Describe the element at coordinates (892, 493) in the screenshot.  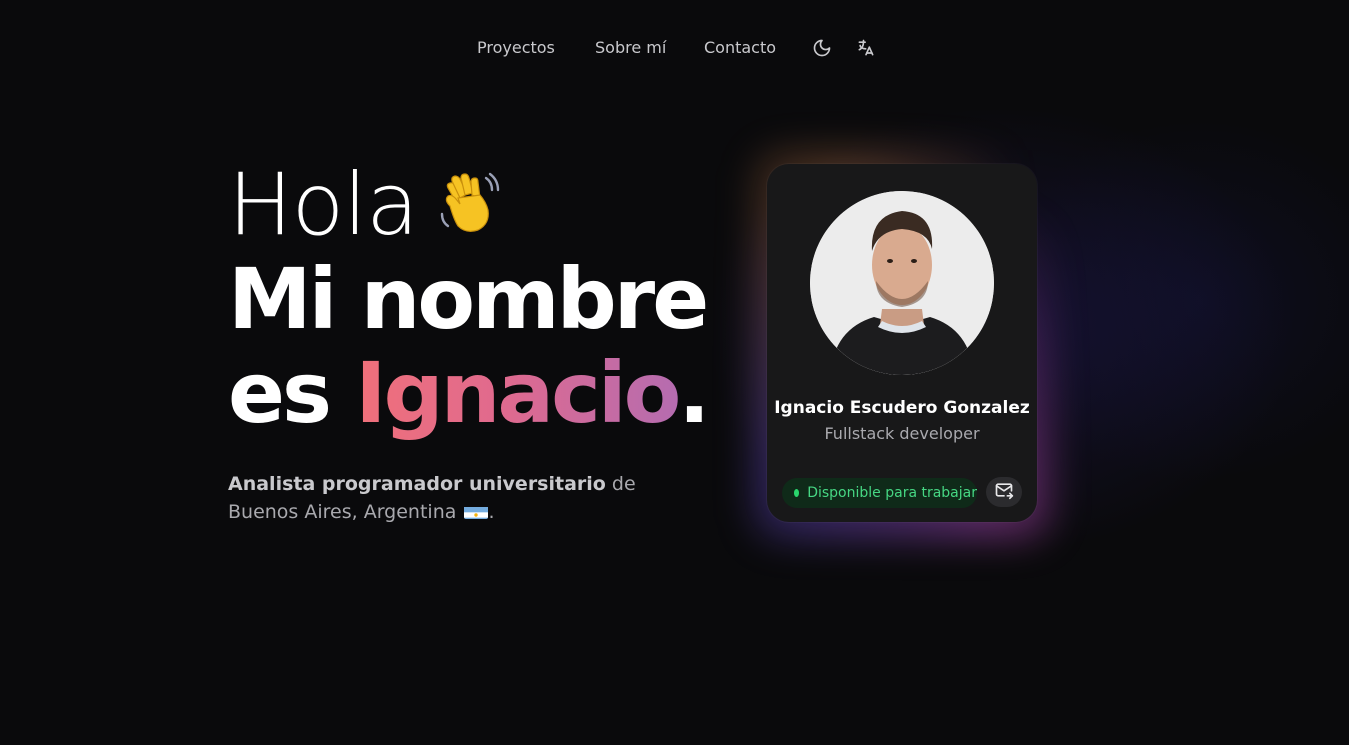
I see `status-text: Disponible para trabajar` at that location.